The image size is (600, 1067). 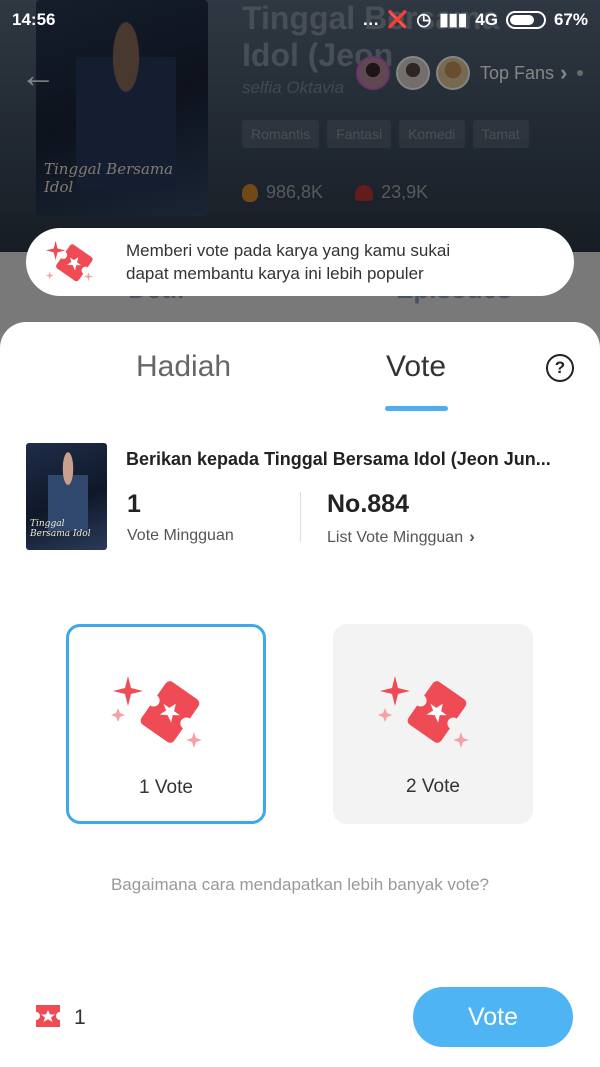 I want to click on weekly-votes-value: 1, so click(x=134, y=504).